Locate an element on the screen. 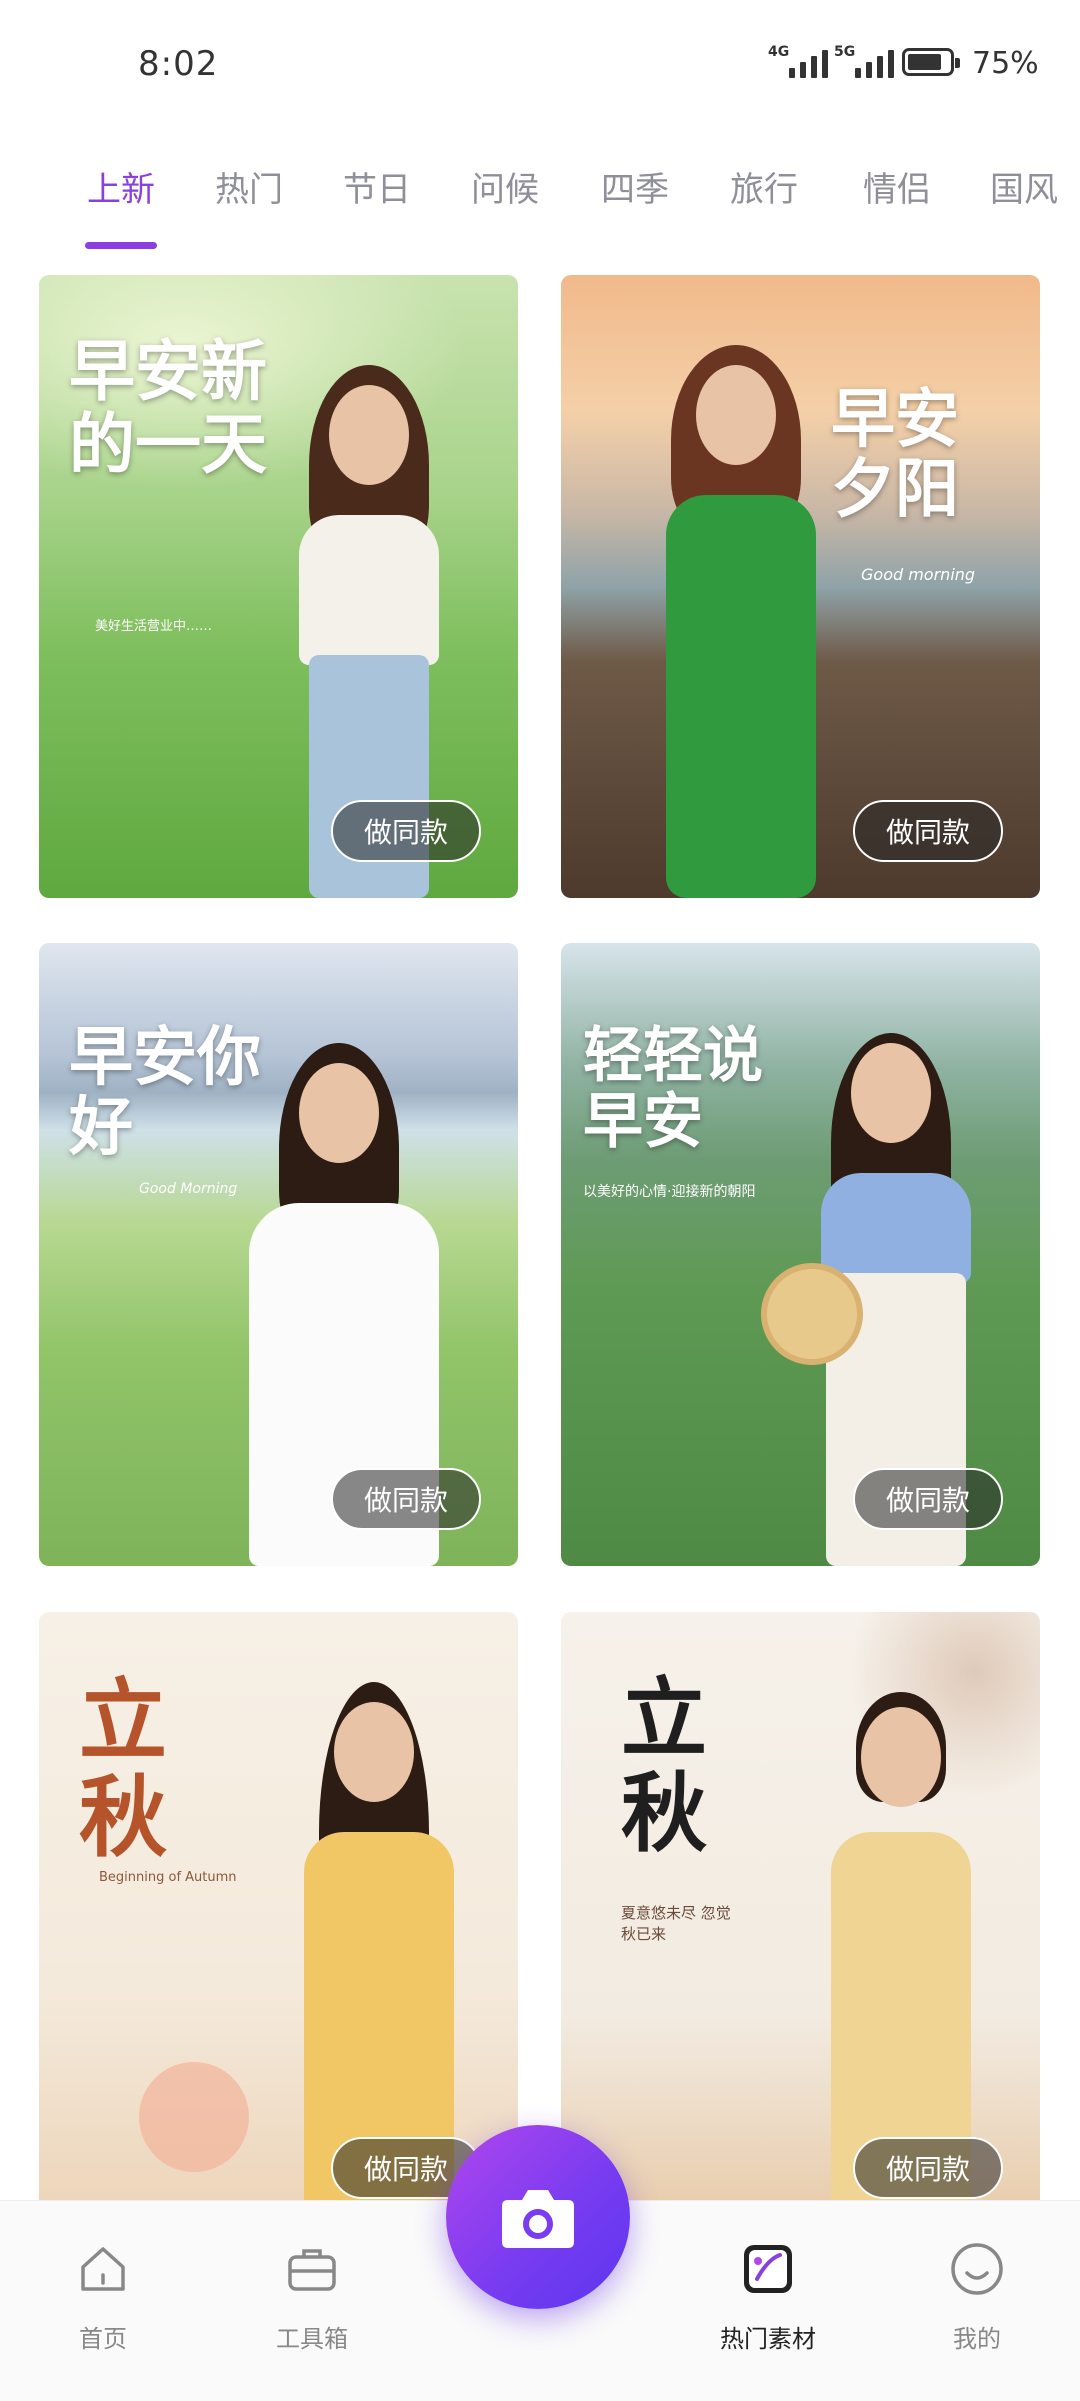 The width and height of the screenshot is (1080, 2401). signal-4g-icon: 4G is located at coordinates (798, 61).